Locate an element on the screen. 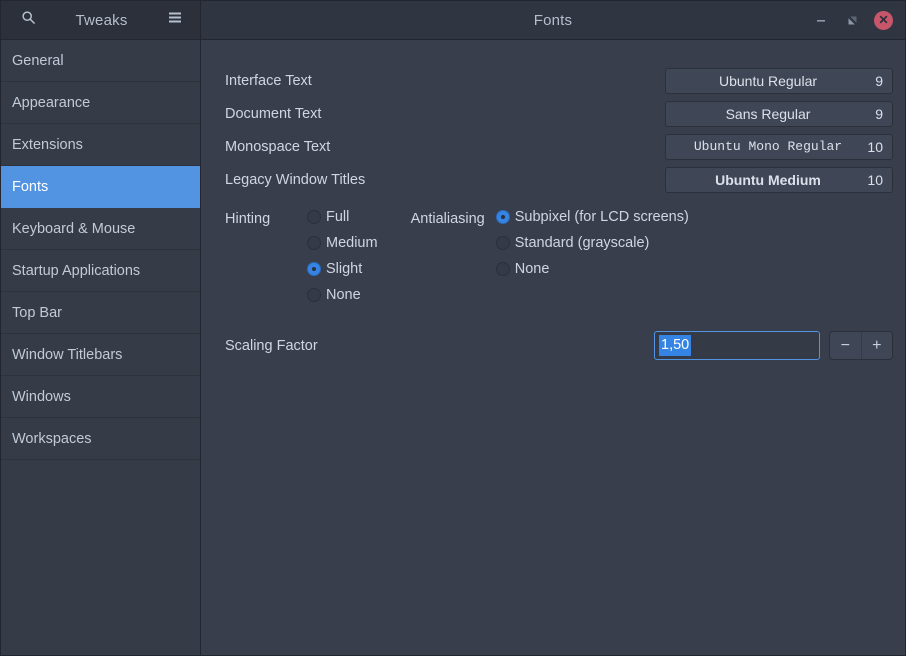 The image size is (906, 656). sidebar-item-label: Keyboard & Mouse is located at coordinates (74, 228).